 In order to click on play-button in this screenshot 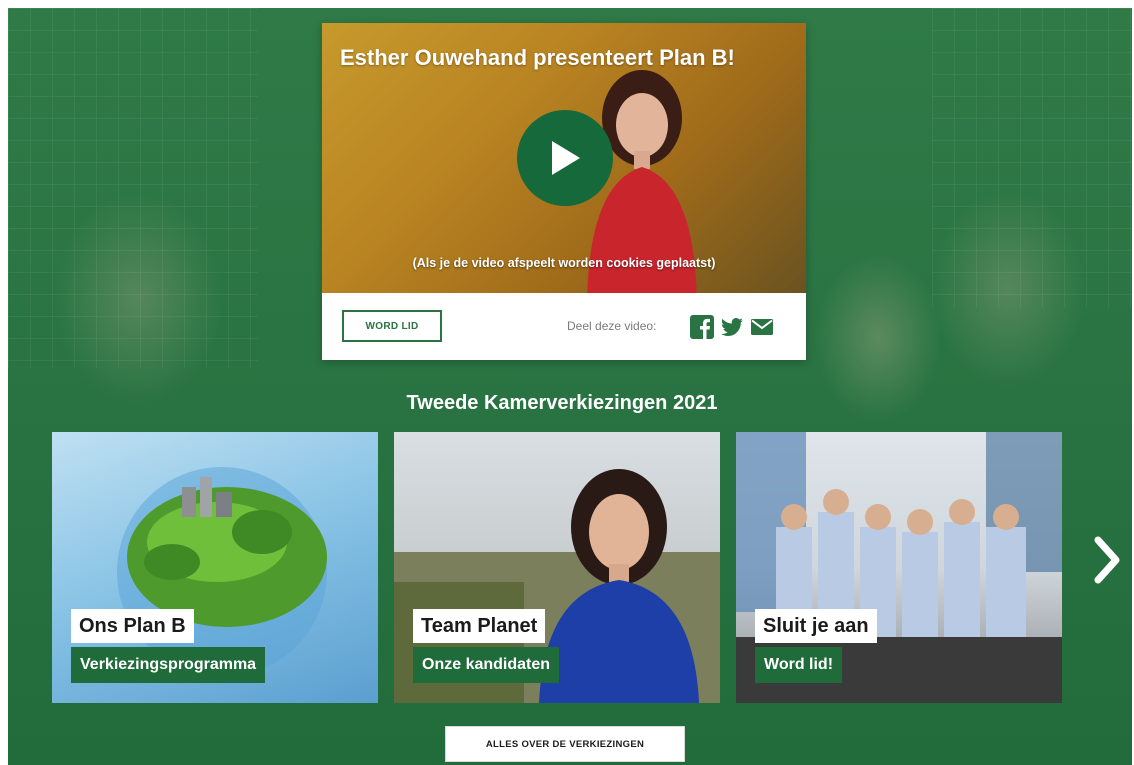, I will do `click(565, 158)`.